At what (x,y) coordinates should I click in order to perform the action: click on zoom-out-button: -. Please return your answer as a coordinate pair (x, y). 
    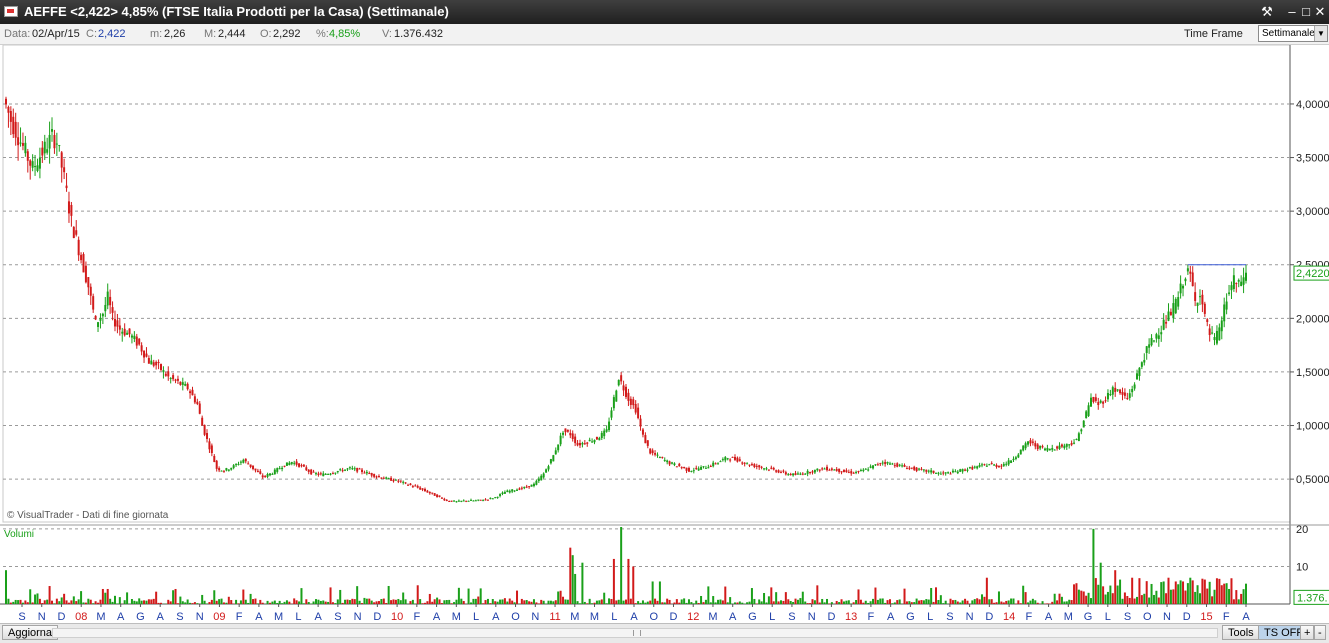
    Looking at the image, I should click on (1320, 632).